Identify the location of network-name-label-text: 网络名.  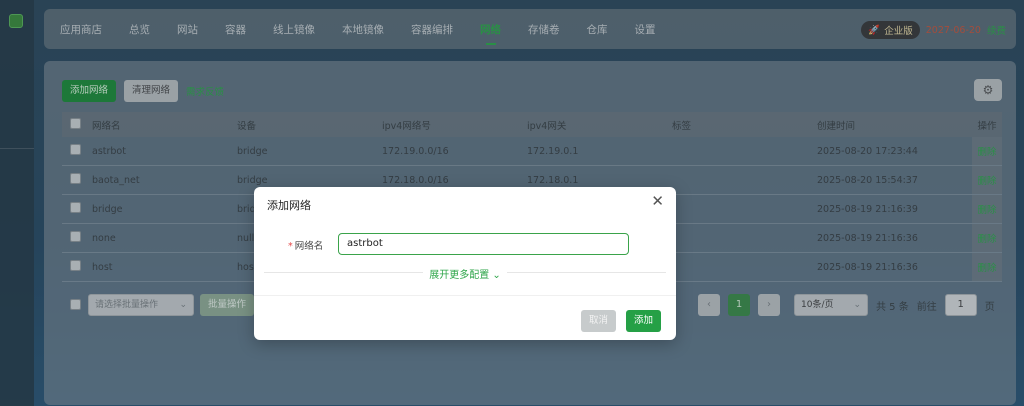
(309, 246).